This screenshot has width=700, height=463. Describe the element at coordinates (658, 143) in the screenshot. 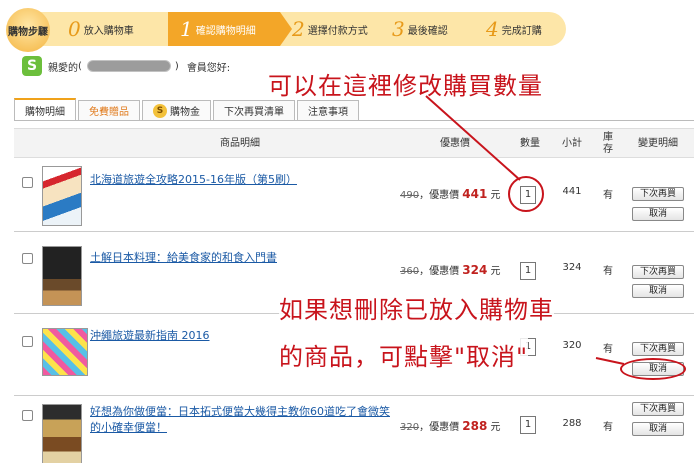

I see `header-change: 變更明細` at that location.